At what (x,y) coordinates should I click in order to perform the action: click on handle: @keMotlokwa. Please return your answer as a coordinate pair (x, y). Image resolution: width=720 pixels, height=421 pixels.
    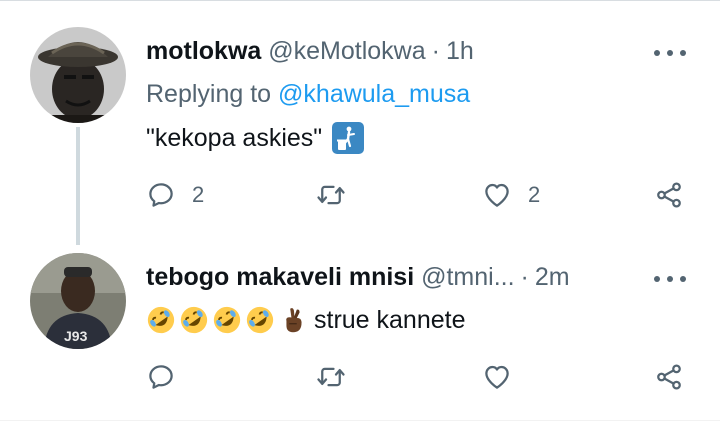
    Looking at the image, I should click on (346, 51).